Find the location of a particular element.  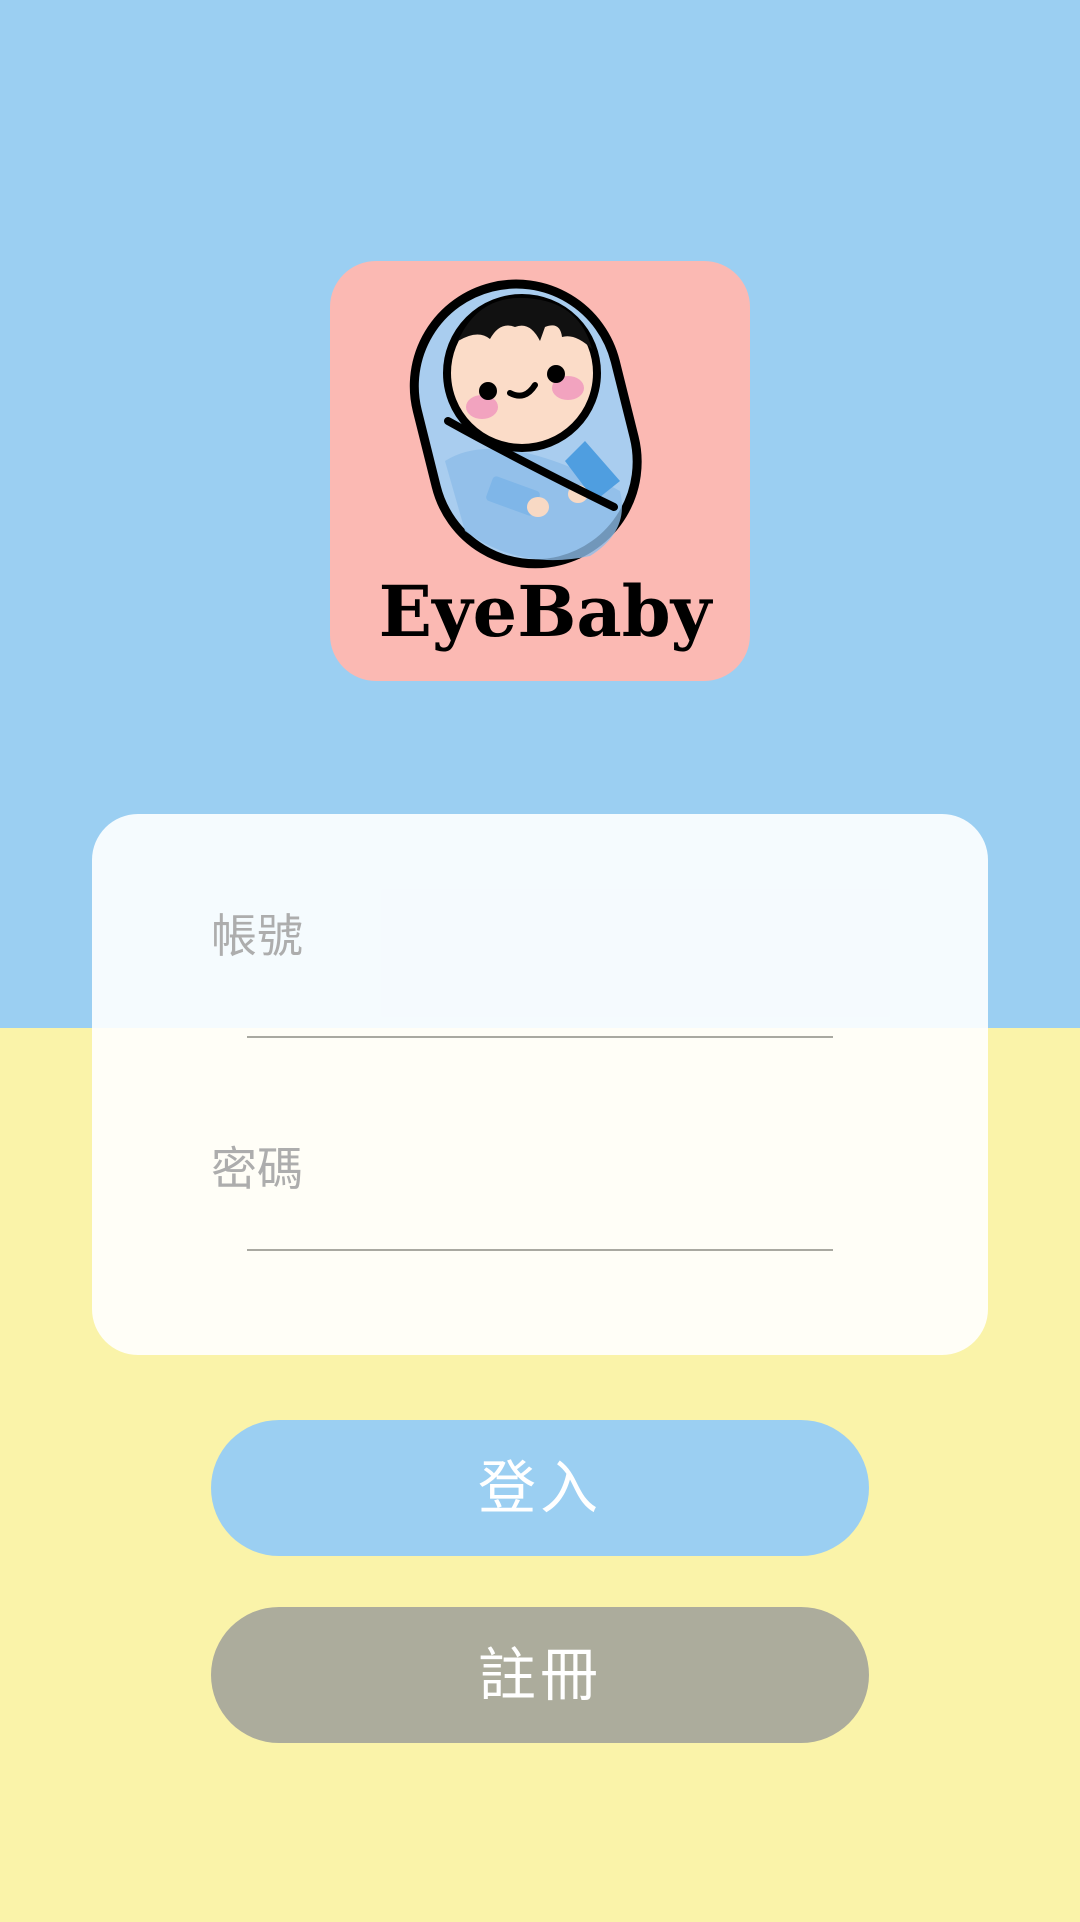

password-input is located at coordinates (521, 1169).